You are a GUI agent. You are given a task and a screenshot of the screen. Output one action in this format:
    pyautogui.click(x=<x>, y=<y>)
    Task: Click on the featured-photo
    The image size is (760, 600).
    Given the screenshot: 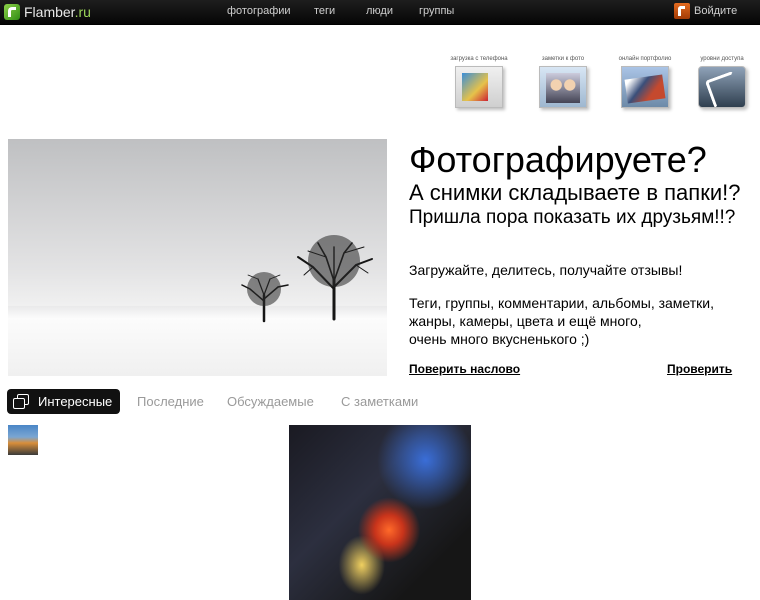 What is the action you would take?
    pyautogui.click(x=380, y=512)
    